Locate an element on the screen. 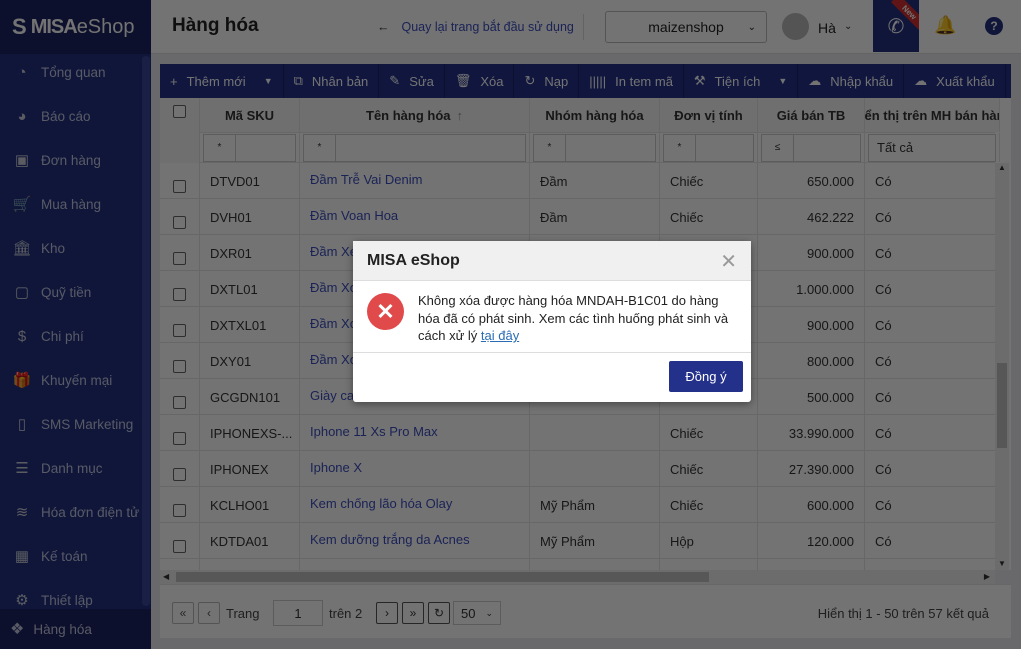  back-to-start-link: ← Quay lại trang bắt đầu sử dụng is located at coordinates (475, 27).